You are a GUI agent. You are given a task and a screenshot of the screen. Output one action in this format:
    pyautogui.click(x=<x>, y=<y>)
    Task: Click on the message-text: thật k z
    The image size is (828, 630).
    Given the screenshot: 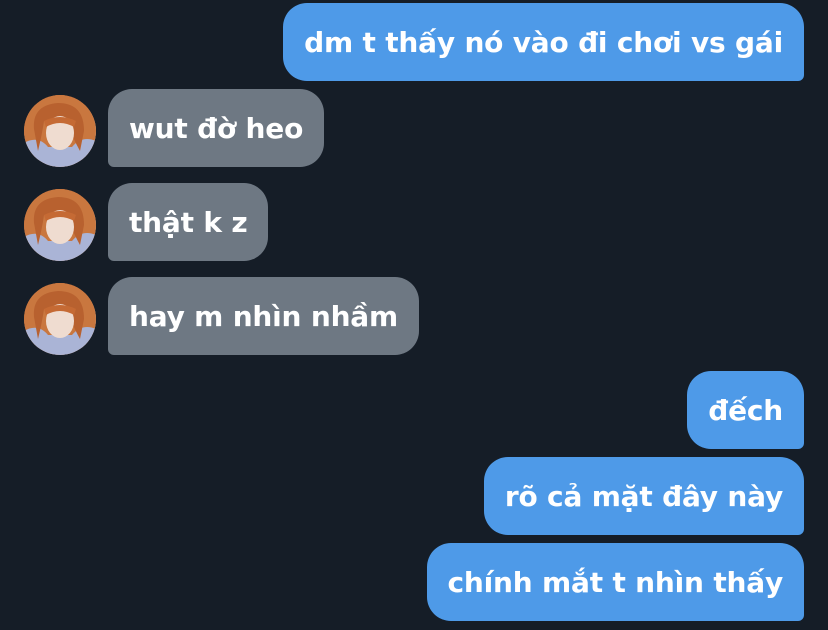 What is the action you would take?
    pyautogui.click(x=188, y=222)
    